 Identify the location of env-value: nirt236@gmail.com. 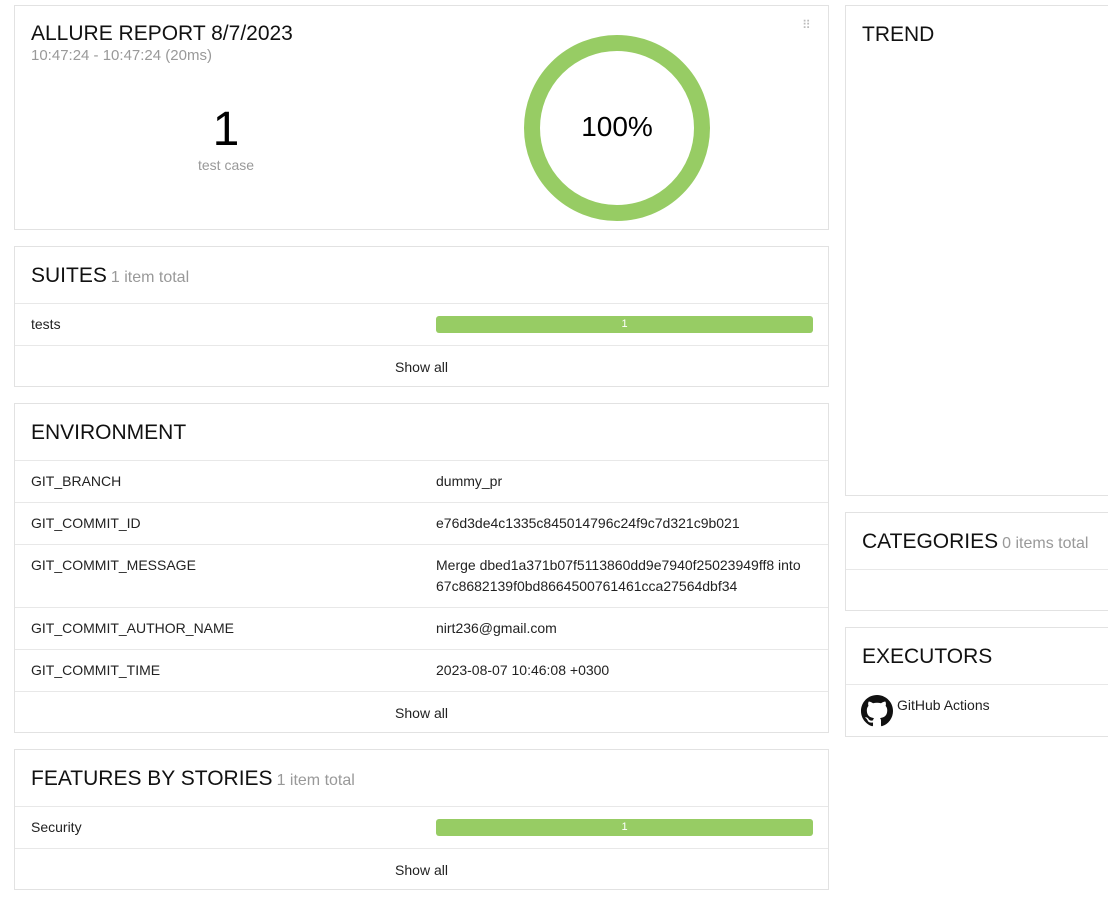
(496, 628).